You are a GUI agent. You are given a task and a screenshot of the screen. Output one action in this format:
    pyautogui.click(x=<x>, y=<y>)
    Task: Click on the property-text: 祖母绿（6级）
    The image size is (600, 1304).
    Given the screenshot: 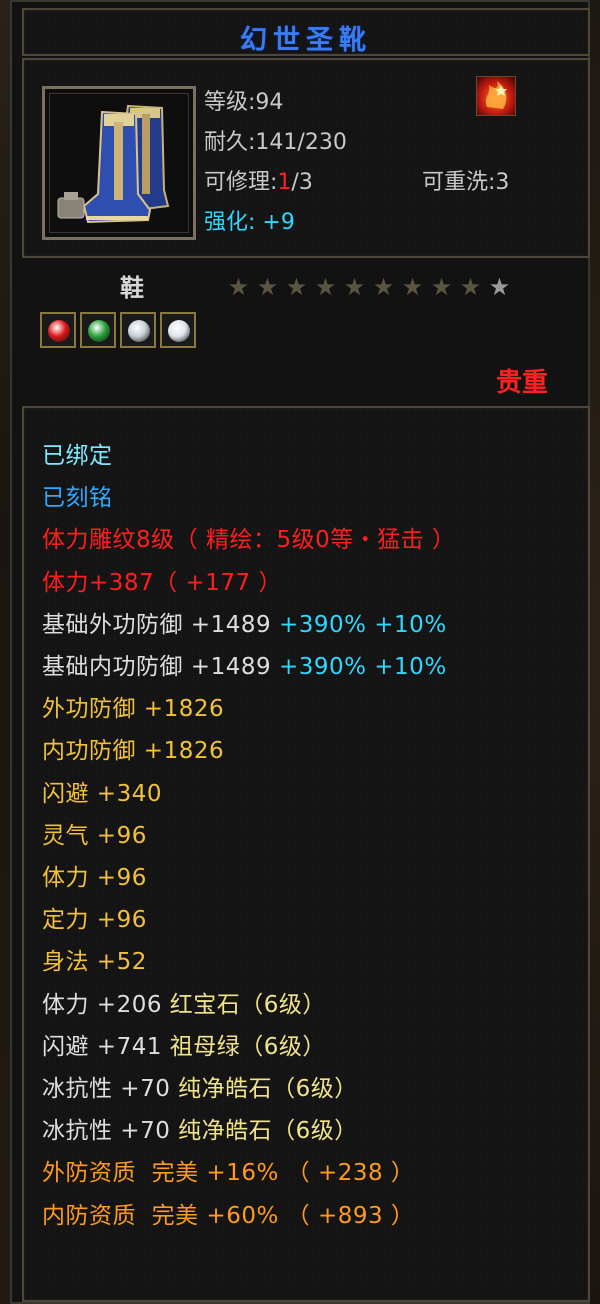 What is the action you would take?
    pyautogui.click(x=247, y=1046)
    